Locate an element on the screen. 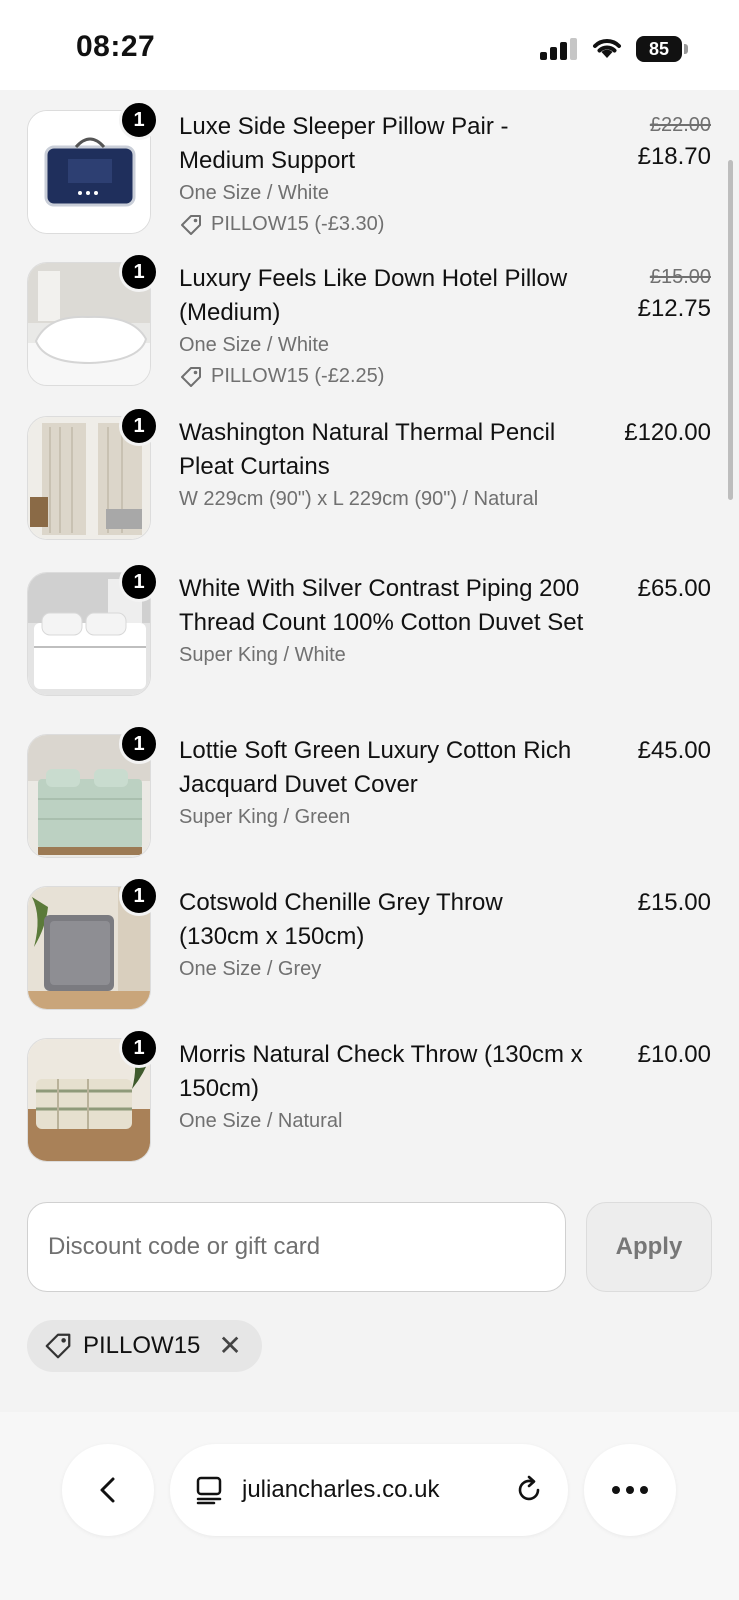 Image resolution: width=739 pixels, height=1600 pixels. wifi-icon is located at coordinates (607, 48).